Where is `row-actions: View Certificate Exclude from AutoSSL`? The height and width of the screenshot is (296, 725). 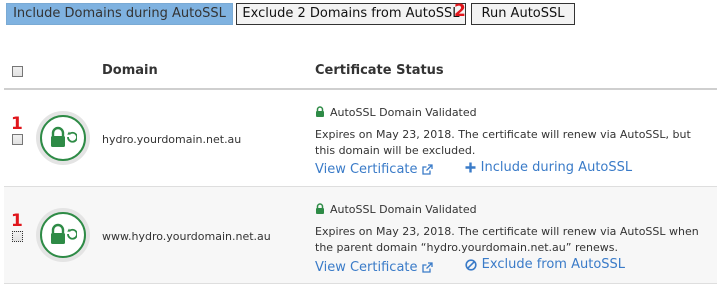 row-actions: View Certificate Exclude from AutoSSL is located at coordinates (470, 266).